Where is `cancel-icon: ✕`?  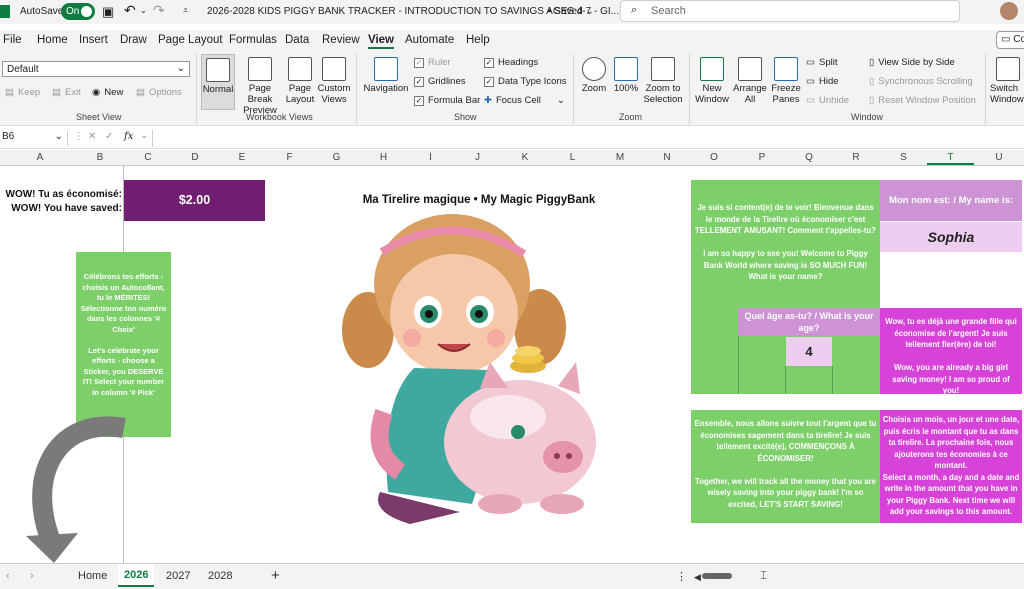
cancel-icon: ✕ is located at coordinates (92, 136).